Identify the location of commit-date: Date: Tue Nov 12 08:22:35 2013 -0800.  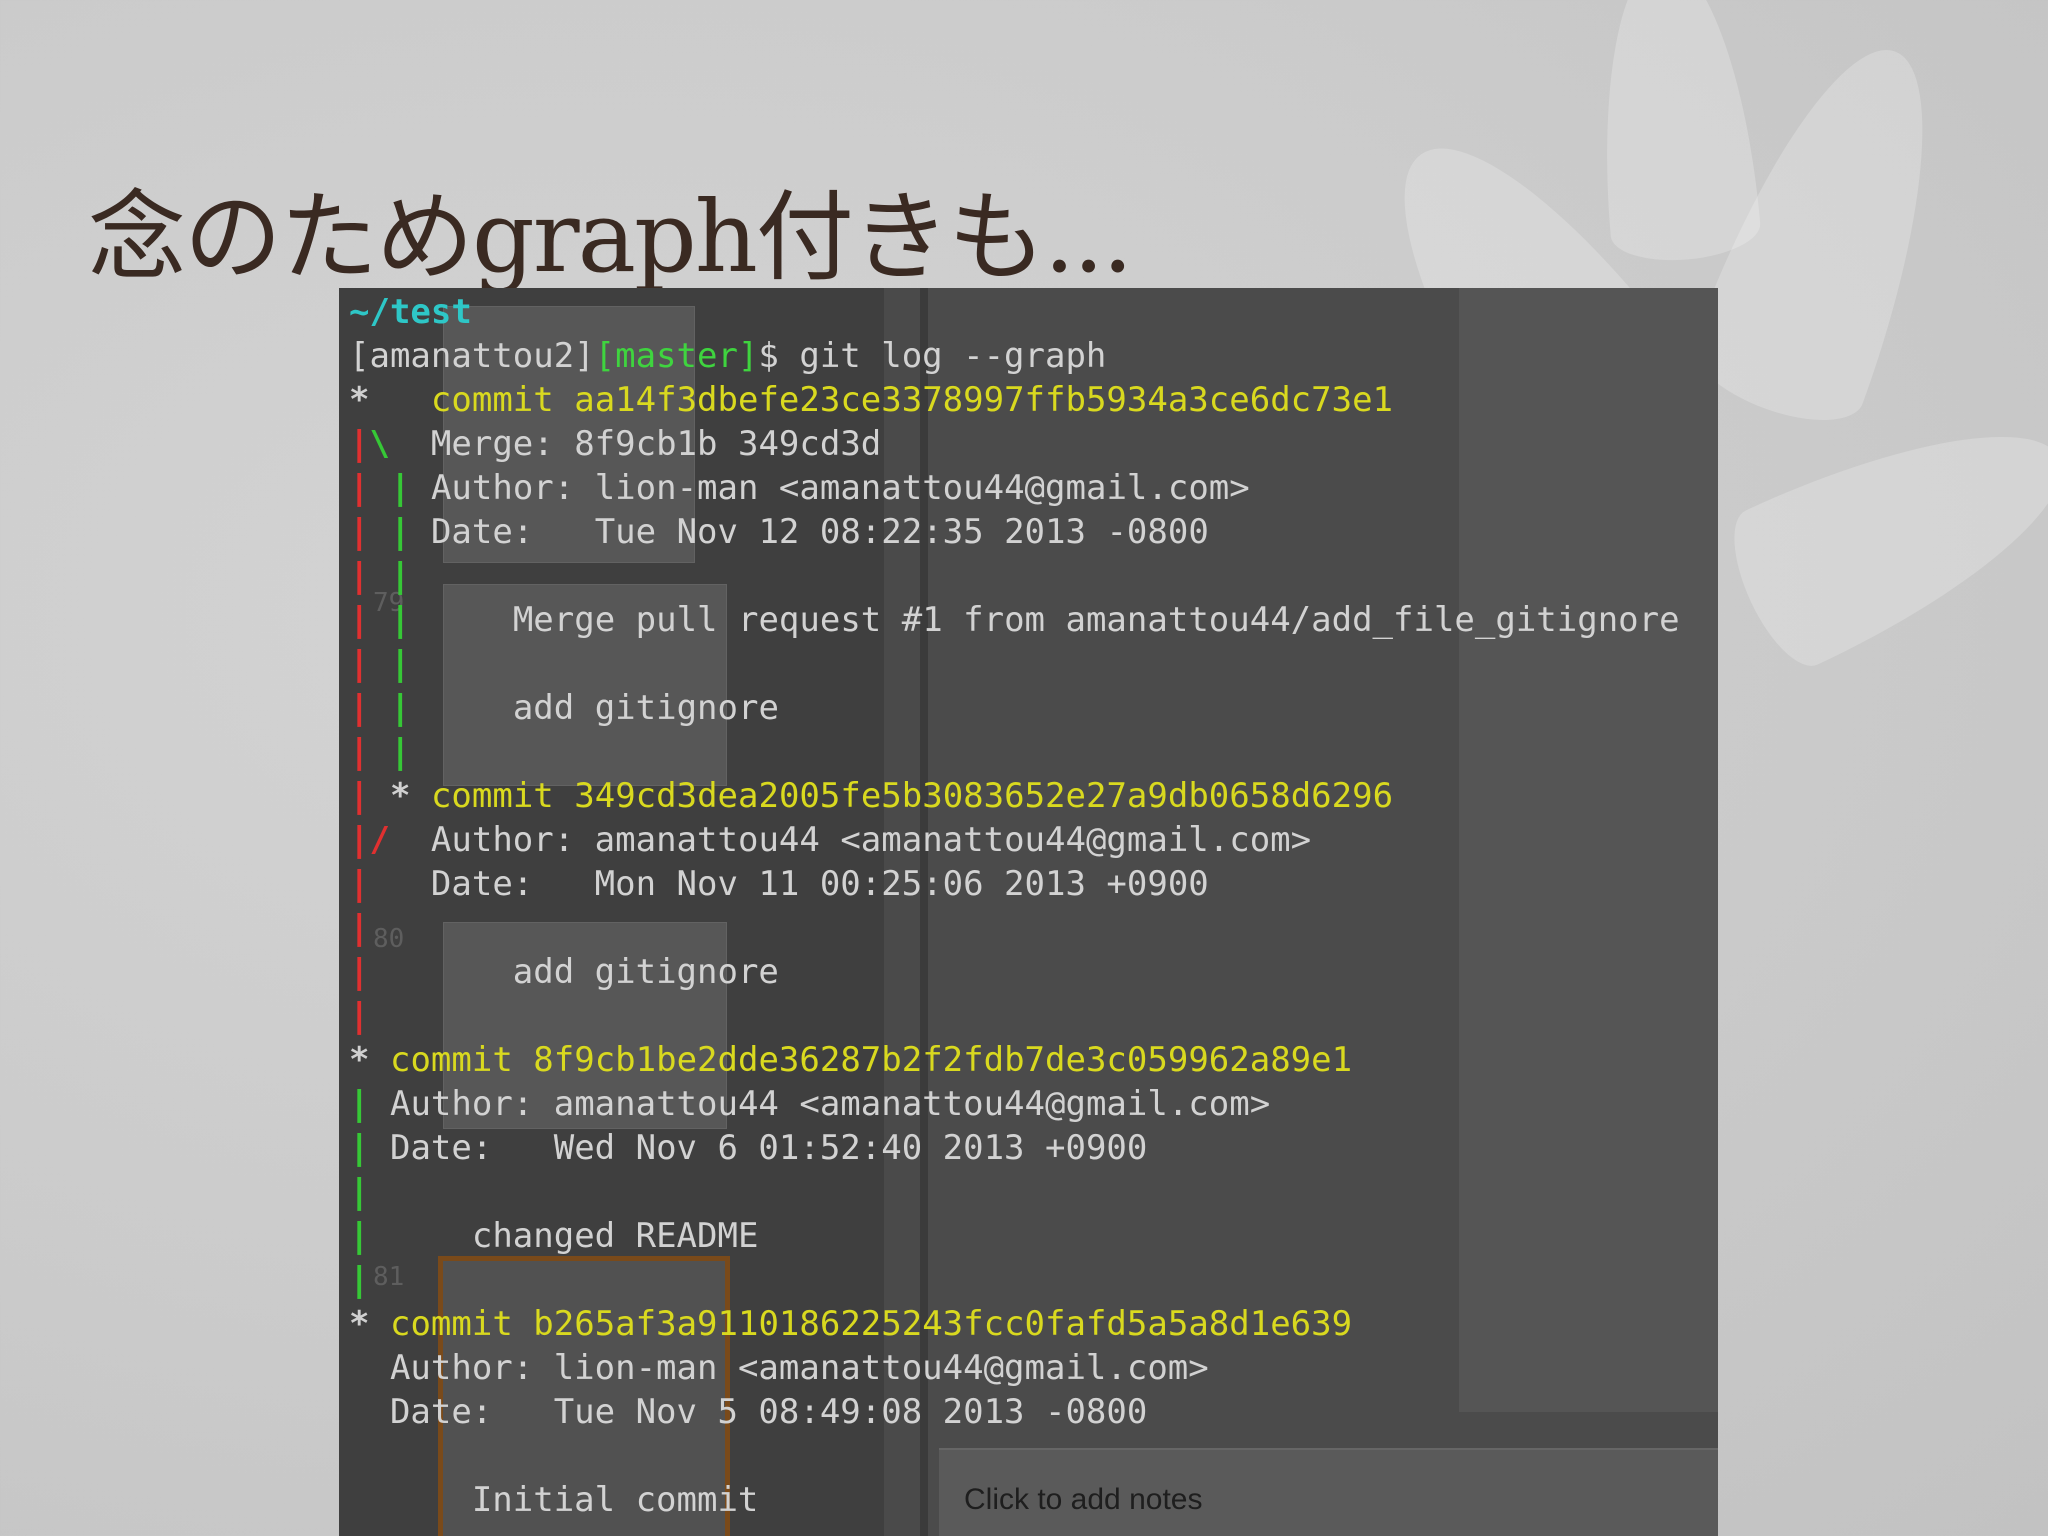
(819, 532).